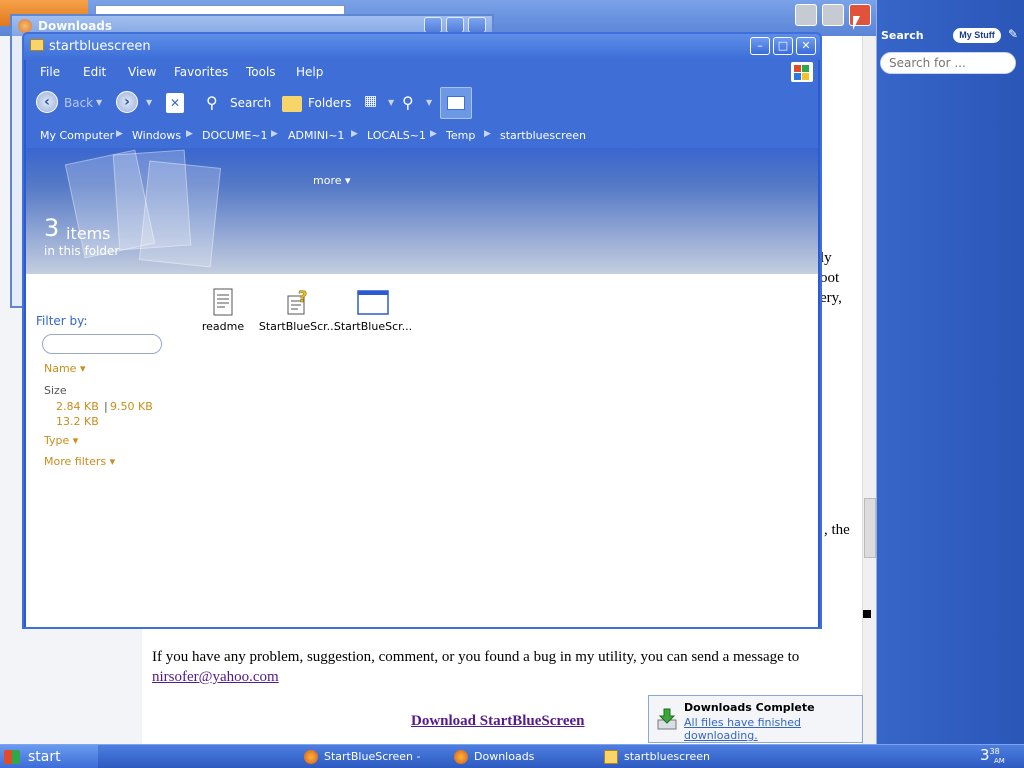 The image size is (1024, 768). Describe the element at coordinates (948, 63) in the screenshot. I see `sidebar-search-input` at that location.